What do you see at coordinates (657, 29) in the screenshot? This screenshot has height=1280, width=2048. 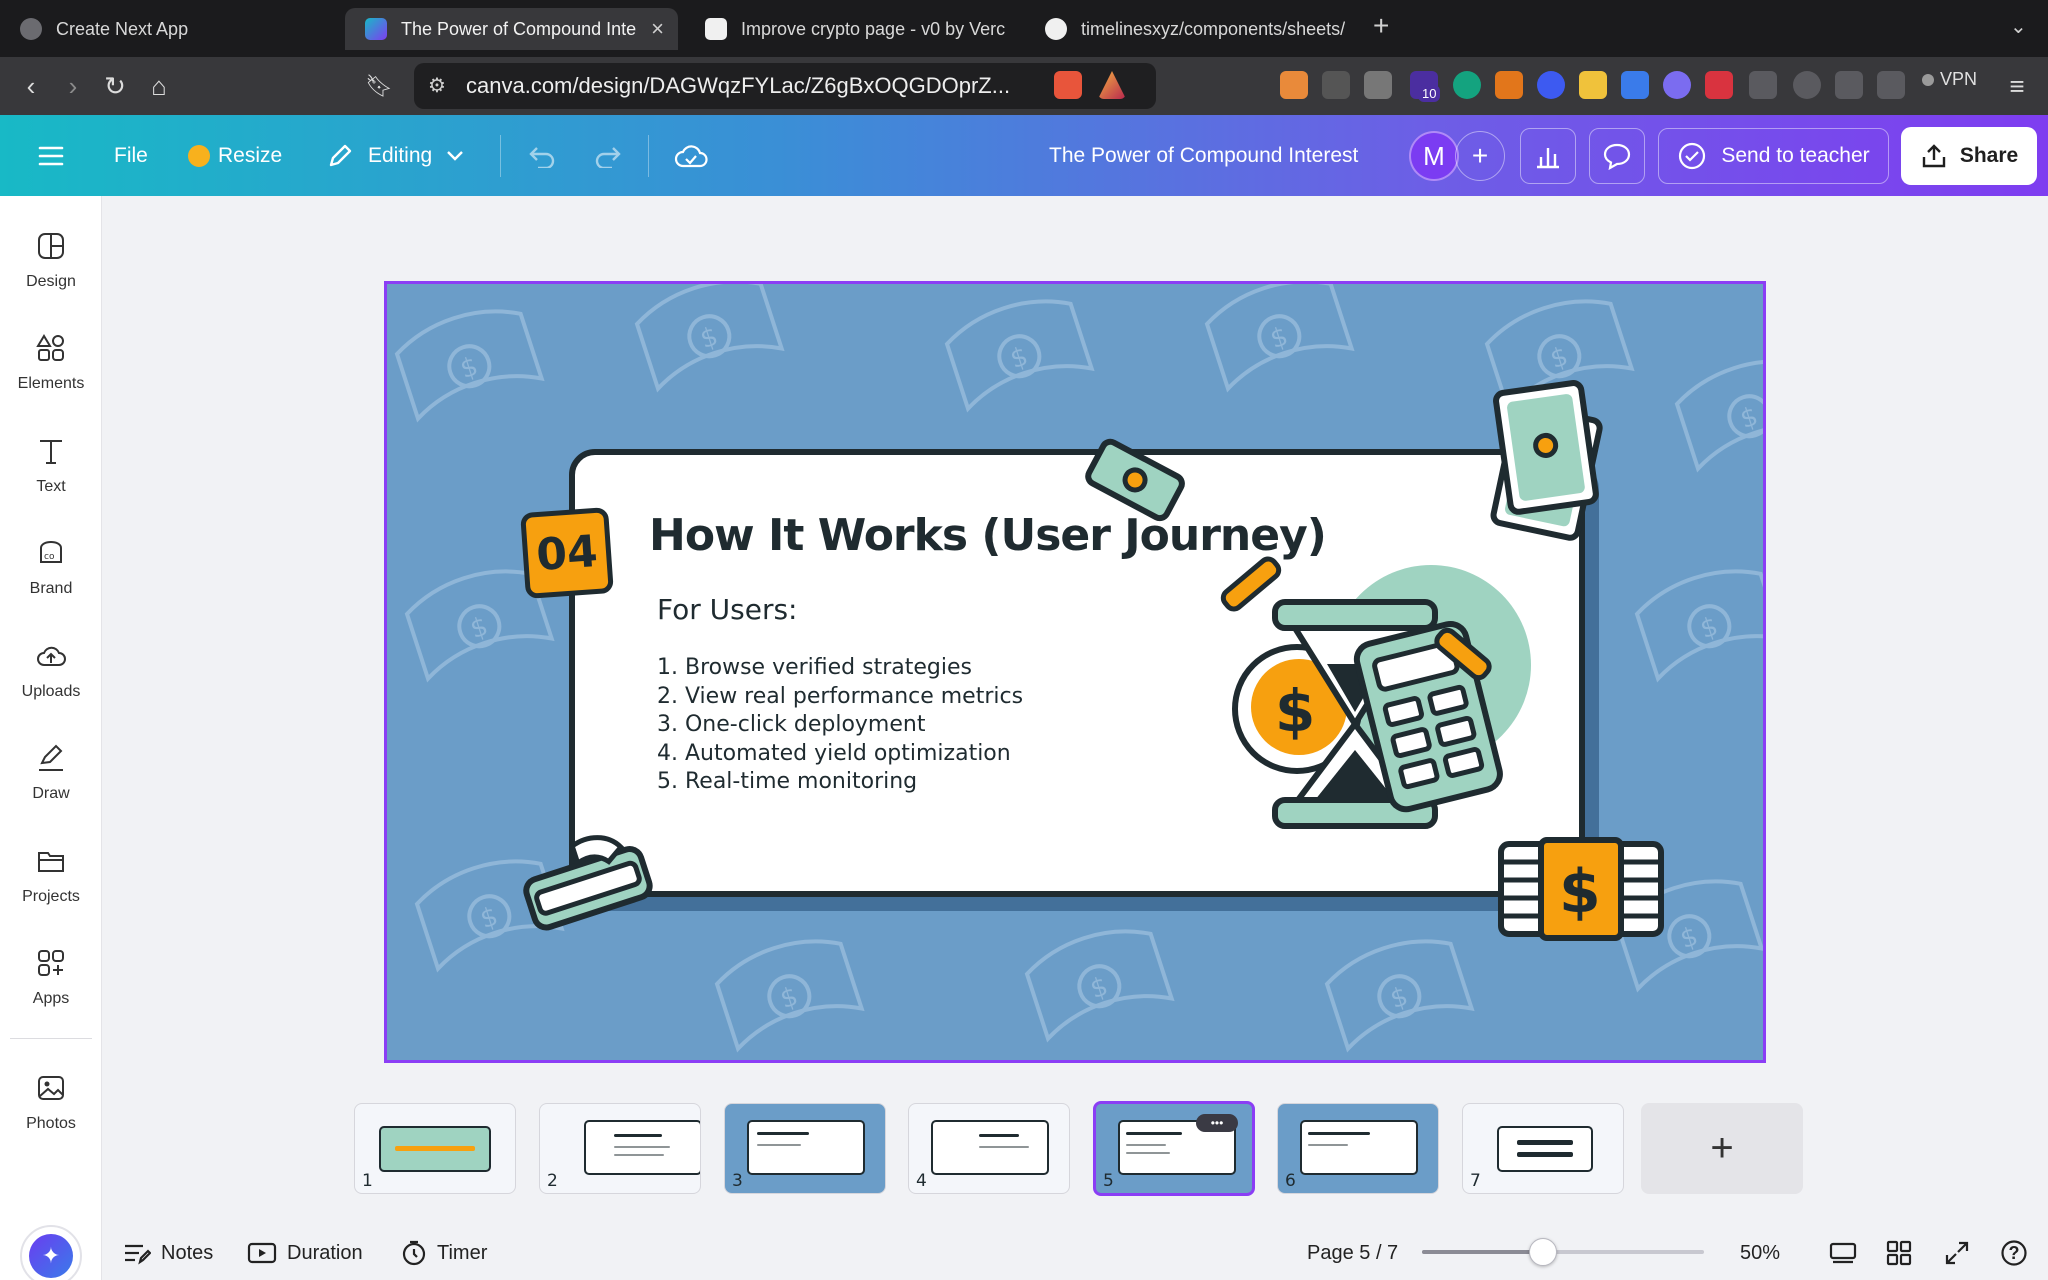 I see `close-tab-icon: ×` at bounding box center [657, 29].